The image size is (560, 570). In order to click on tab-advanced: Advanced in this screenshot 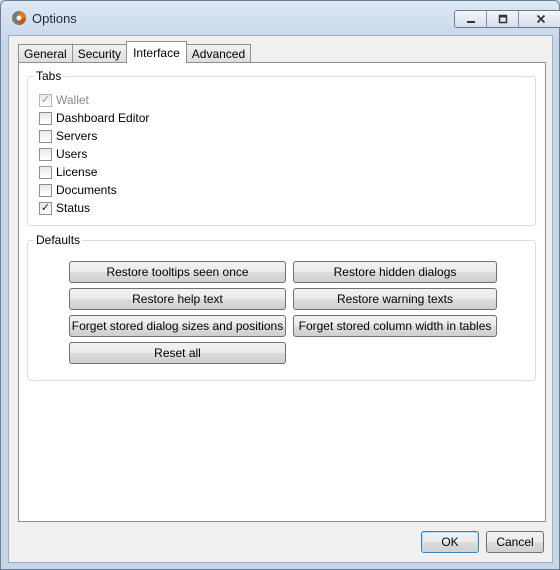, I will do `click(218, 53)`.